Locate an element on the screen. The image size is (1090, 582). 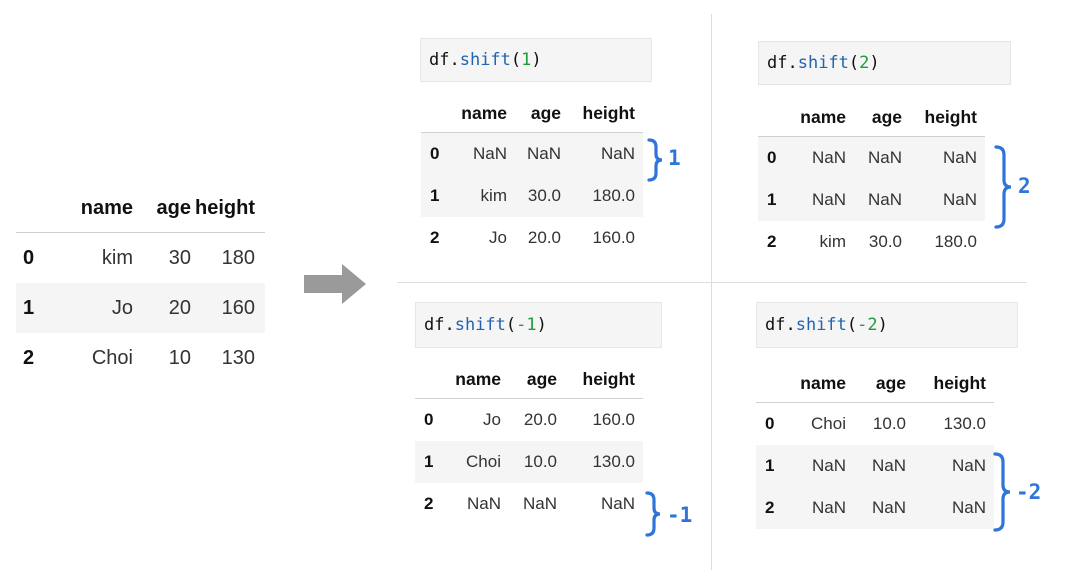
horizontal-divider is located at coordinates (712, 282).